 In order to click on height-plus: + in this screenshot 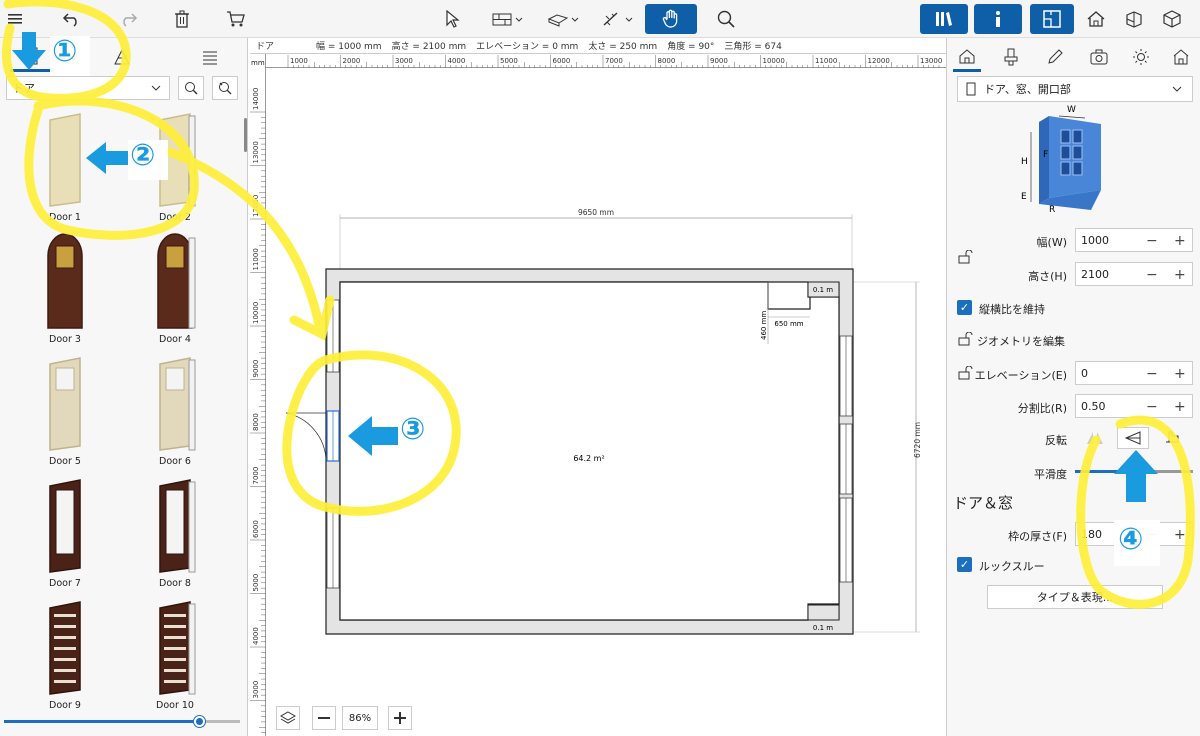, I will do `click(1180, 275)`.